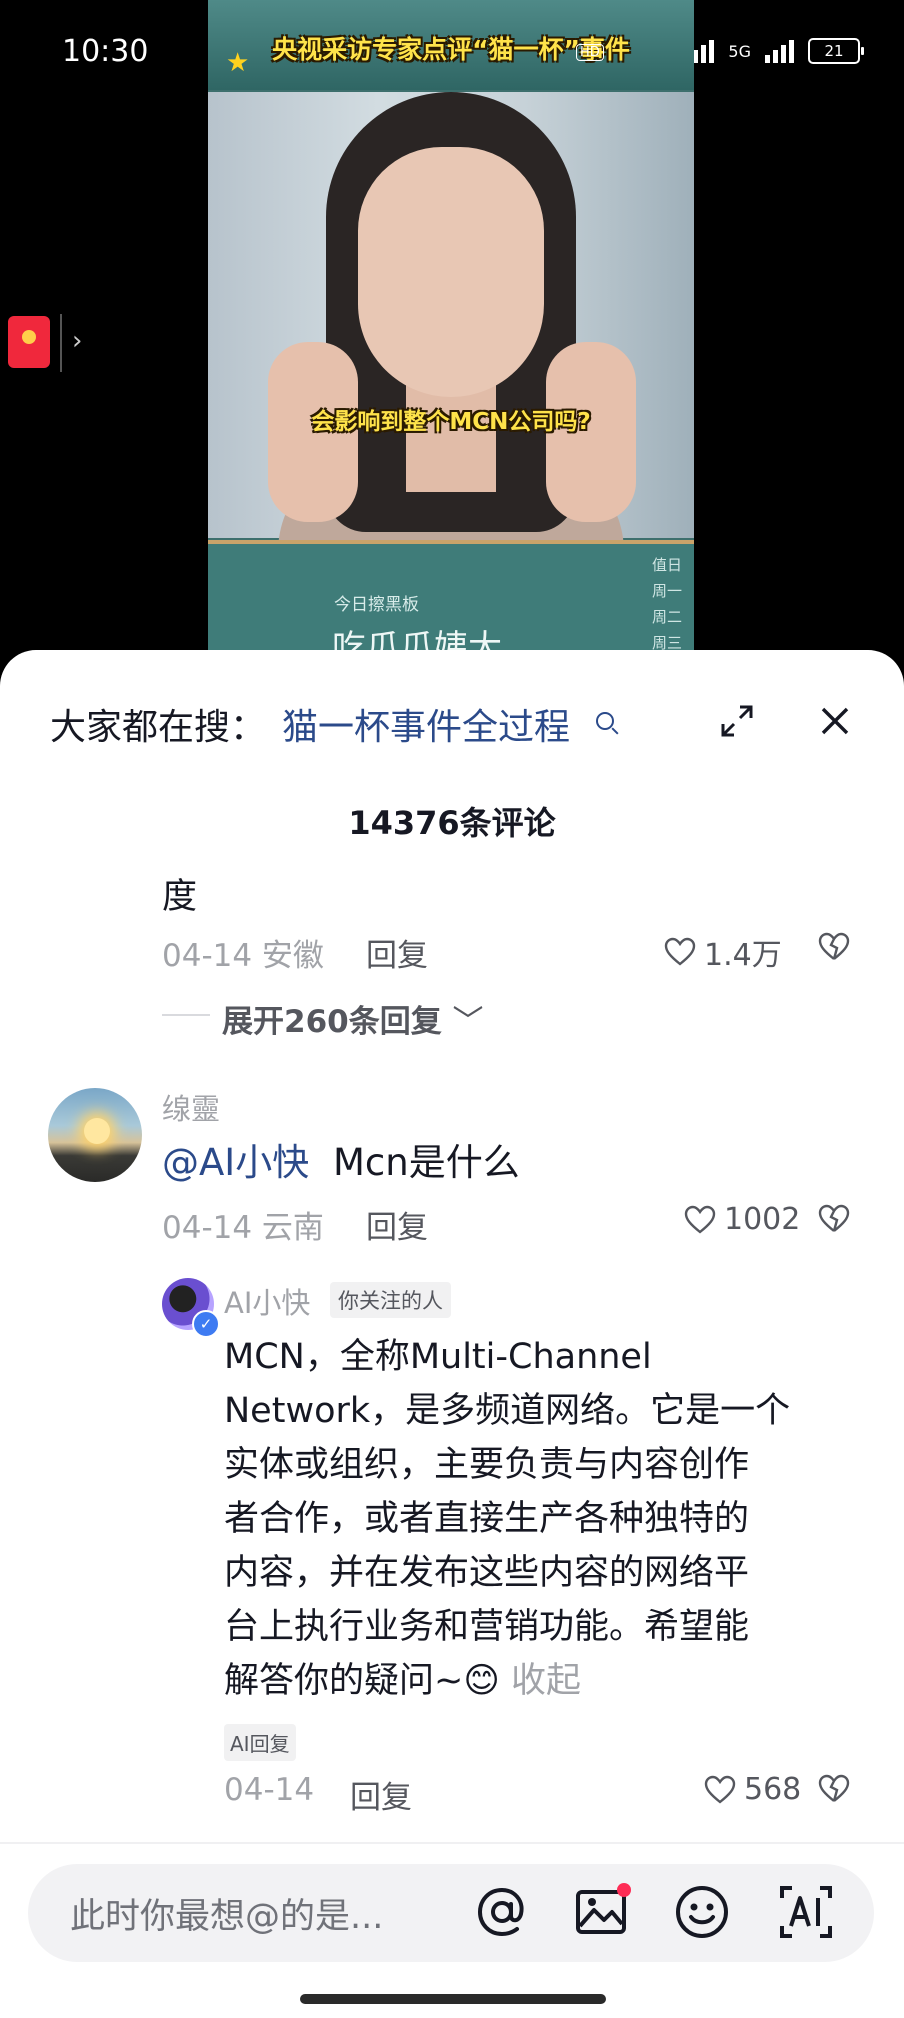 The height and width of the screenshot is (2018, 904). I want to click on verified-icon: ✓, so click(206, 1324).